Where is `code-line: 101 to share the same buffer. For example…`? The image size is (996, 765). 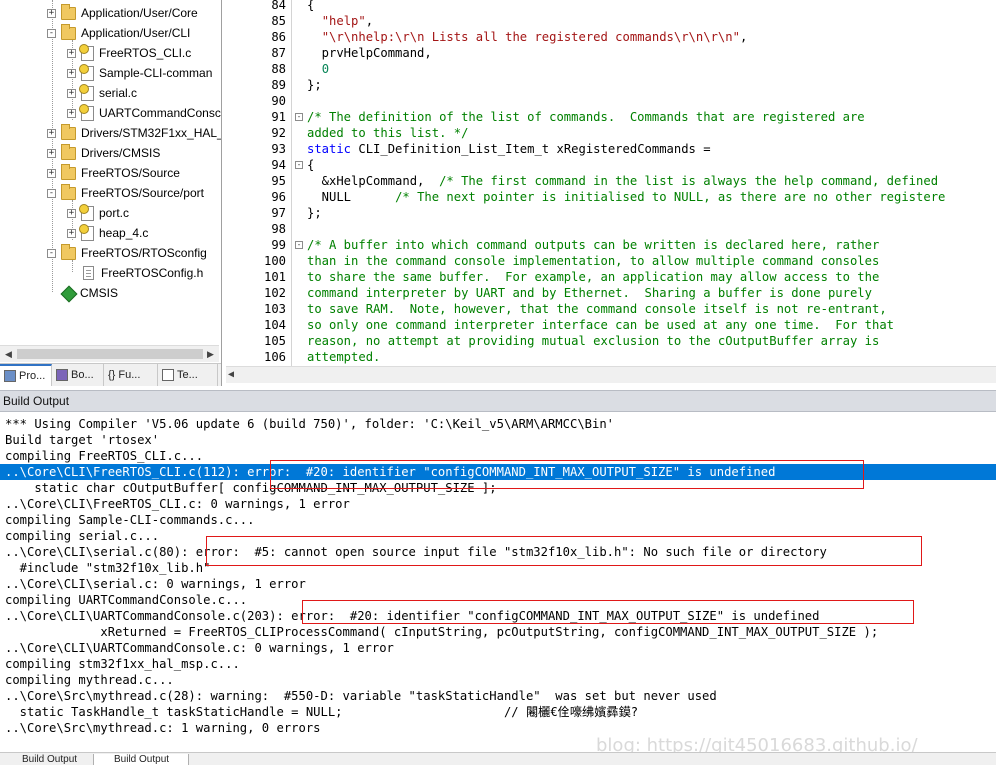 code-line: 101 to share the same buffer. For example… is located at coordinates (611, 277).